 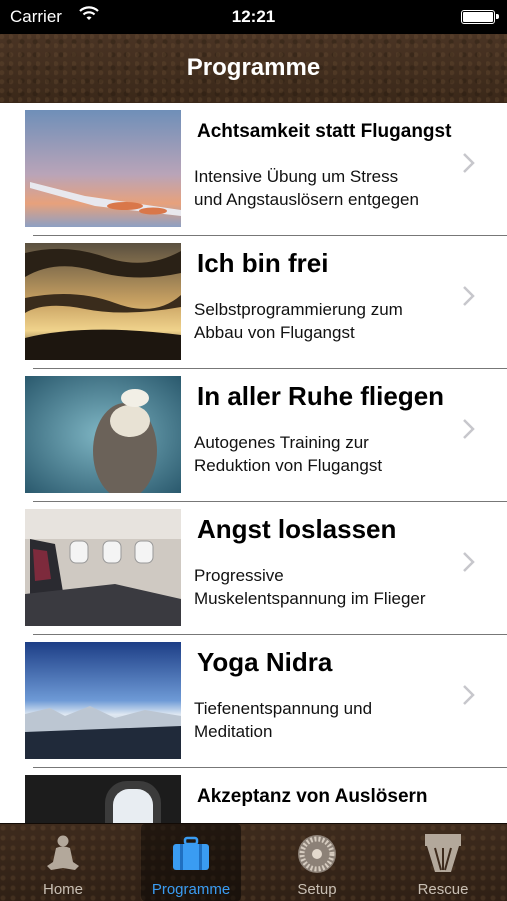 What do you see at coordinates (317, 854) in the screenshot?
I see `turbine-icon` at bounding box center [317, 854].